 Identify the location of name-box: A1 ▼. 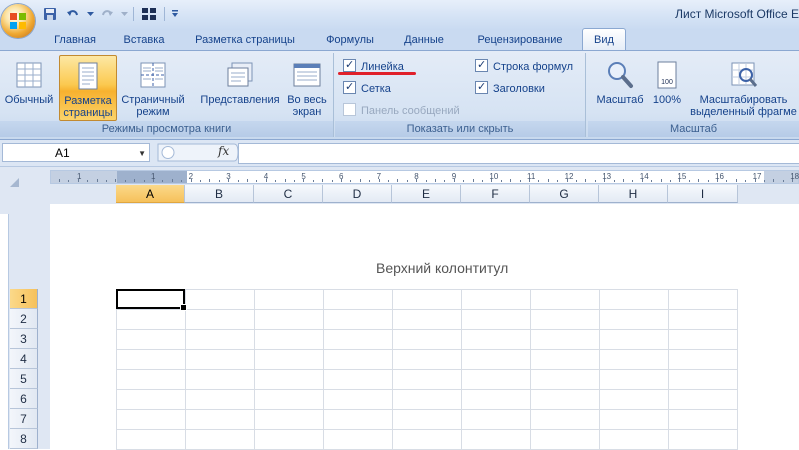
(76, 152).